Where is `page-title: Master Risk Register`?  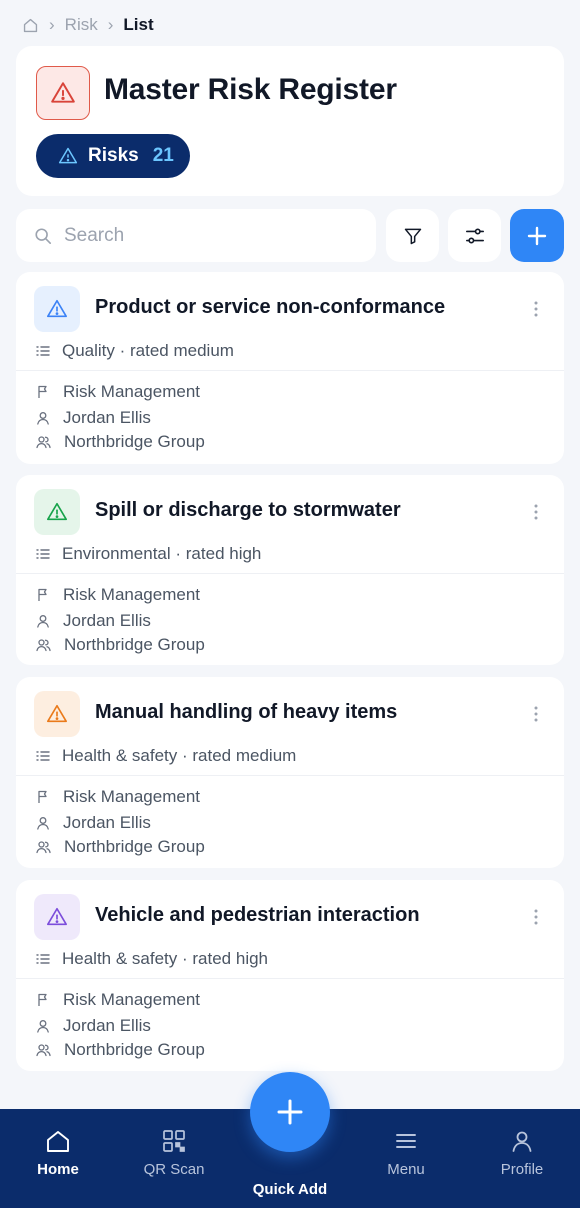 page-title: Master Risk Register is located at coordinates (250, 89).